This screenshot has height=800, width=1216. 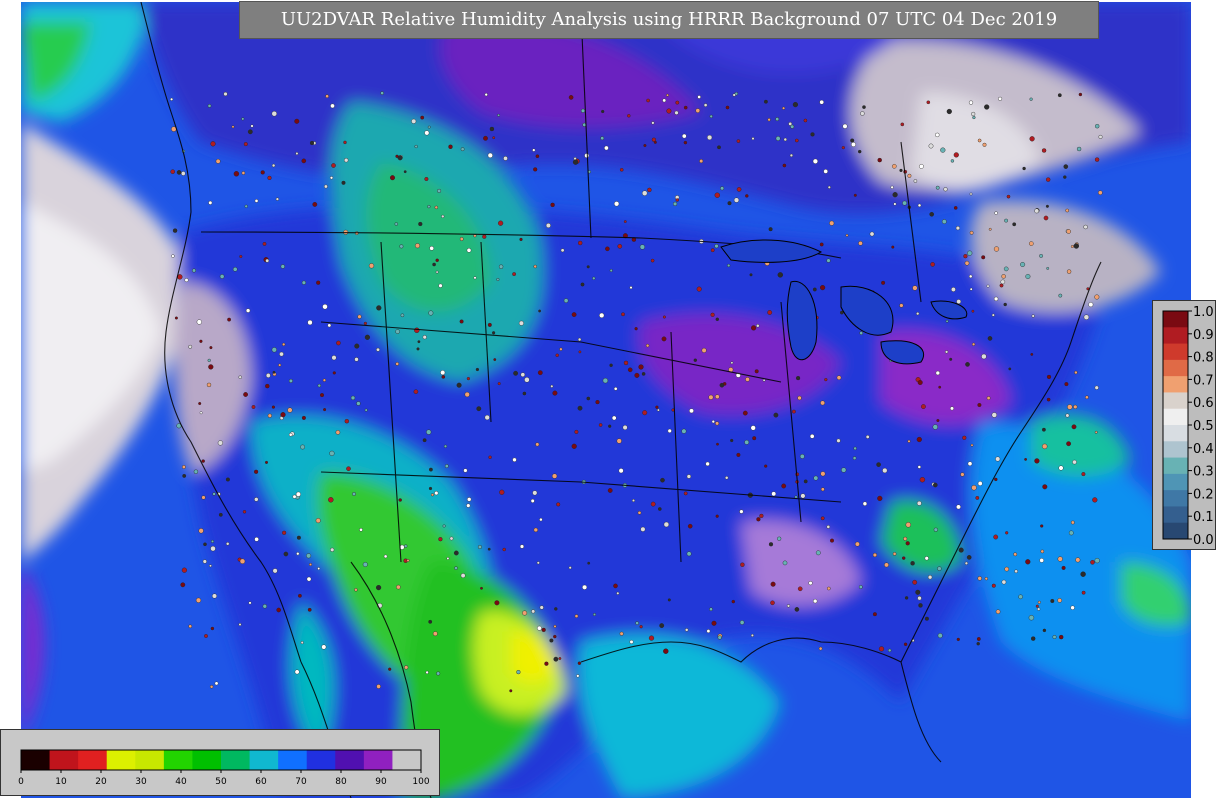 What do you see at coordinates (101, 782) in the screenshot?
I see `humidity-legend-tick-label: 20` at bounding box center [101, 782].